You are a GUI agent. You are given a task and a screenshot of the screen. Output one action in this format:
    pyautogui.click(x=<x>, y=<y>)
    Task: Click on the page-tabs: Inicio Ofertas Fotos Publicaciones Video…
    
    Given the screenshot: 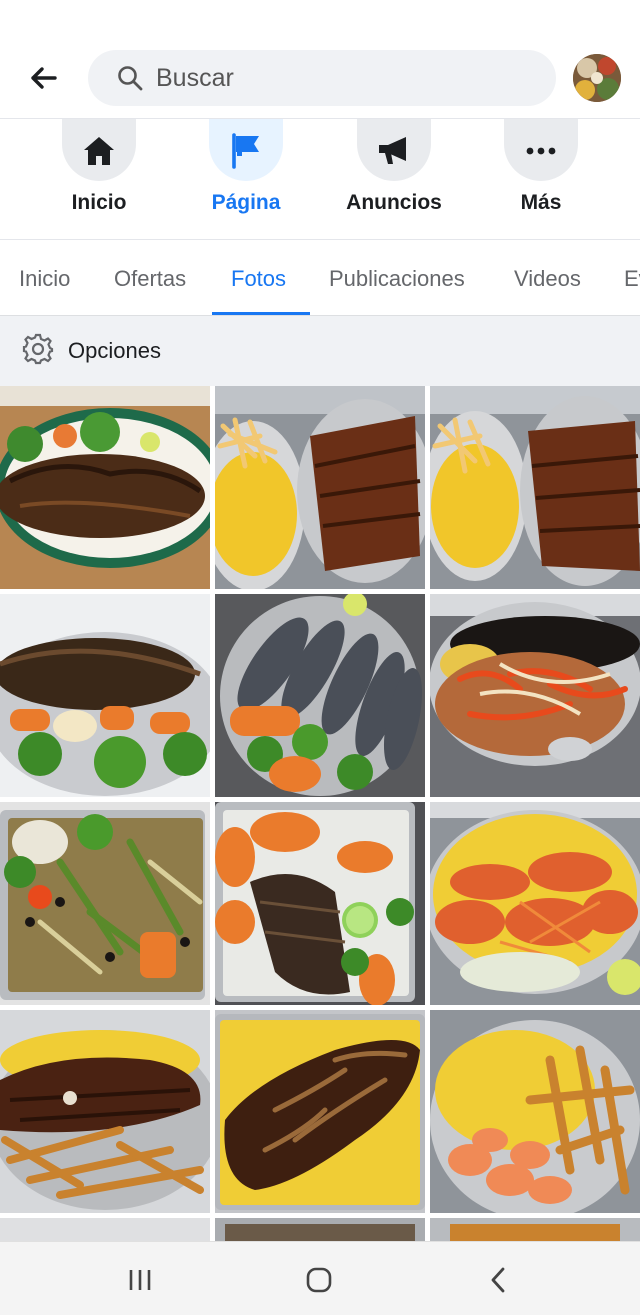 What is the action you would take?
    pyautogui.click(x=320, y=278)
    